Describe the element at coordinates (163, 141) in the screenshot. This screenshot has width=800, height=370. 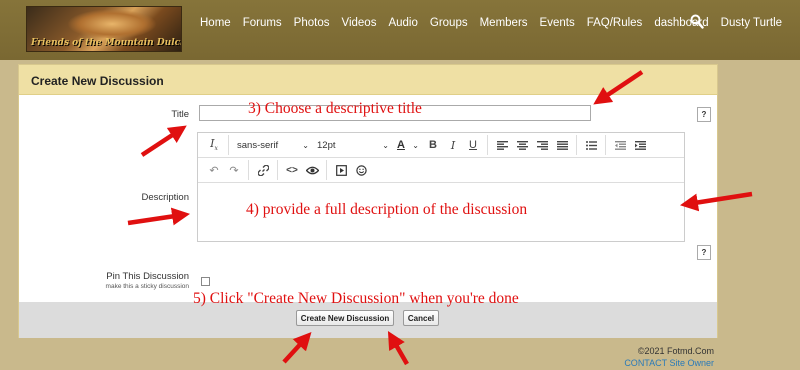
I see `arrow-to-title-label` at that location.